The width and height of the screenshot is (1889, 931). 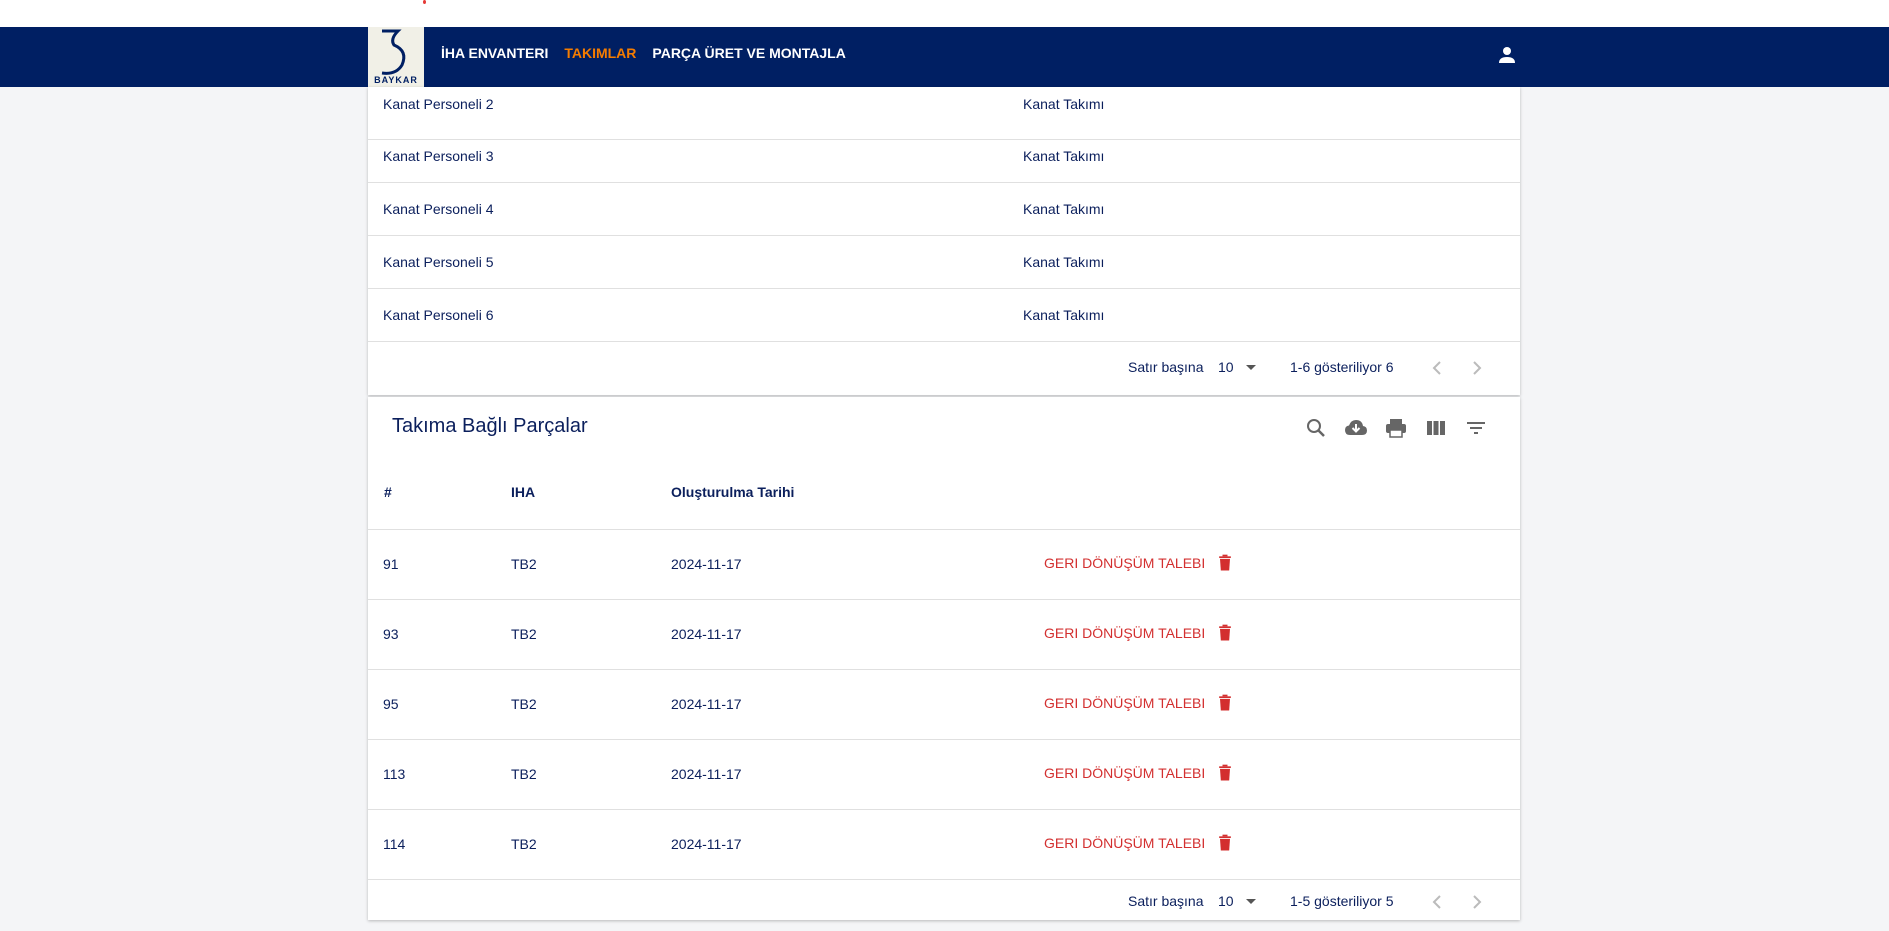 I want to click on baykar-logo: BAYKAR, so click(x=396, y=57).